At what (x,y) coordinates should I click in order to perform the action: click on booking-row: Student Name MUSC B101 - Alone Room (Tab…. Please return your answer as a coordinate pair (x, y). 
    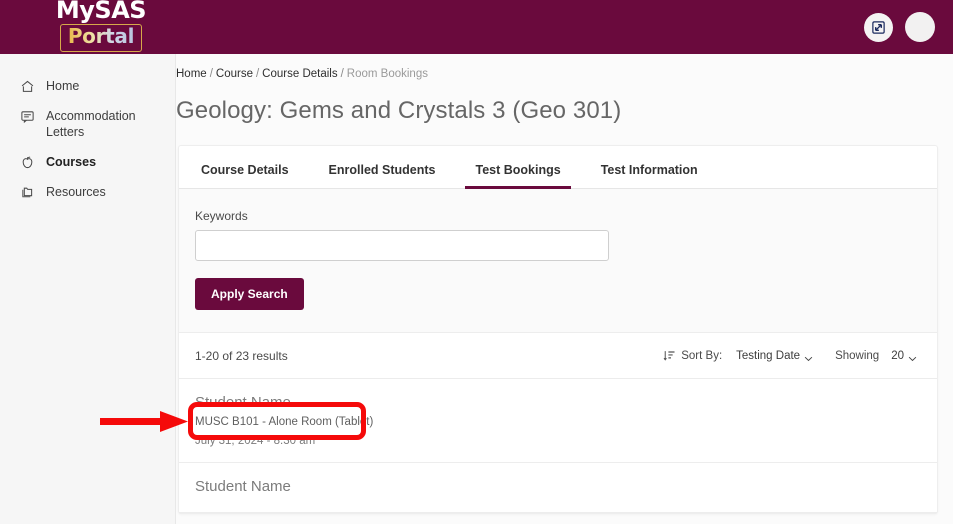
    Looking at the image, I should click on (558, 421).